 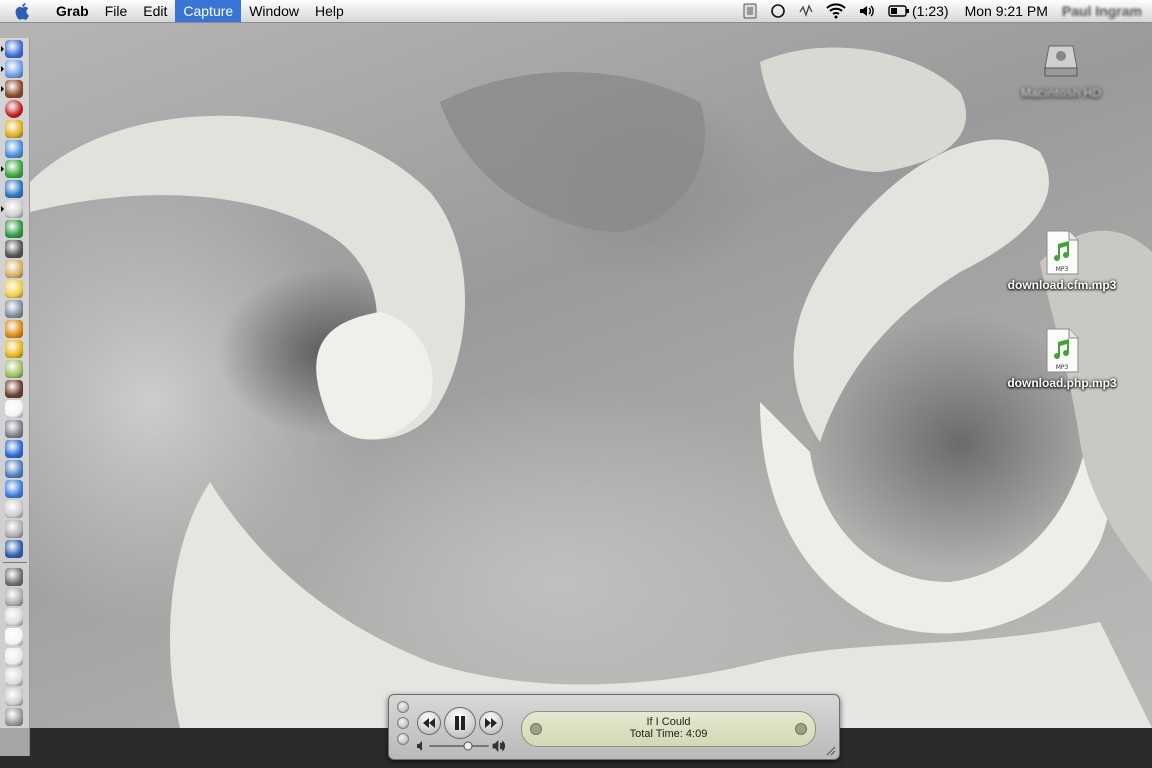 I want to click on bluetooth-icon, so click(x=806, y=11).